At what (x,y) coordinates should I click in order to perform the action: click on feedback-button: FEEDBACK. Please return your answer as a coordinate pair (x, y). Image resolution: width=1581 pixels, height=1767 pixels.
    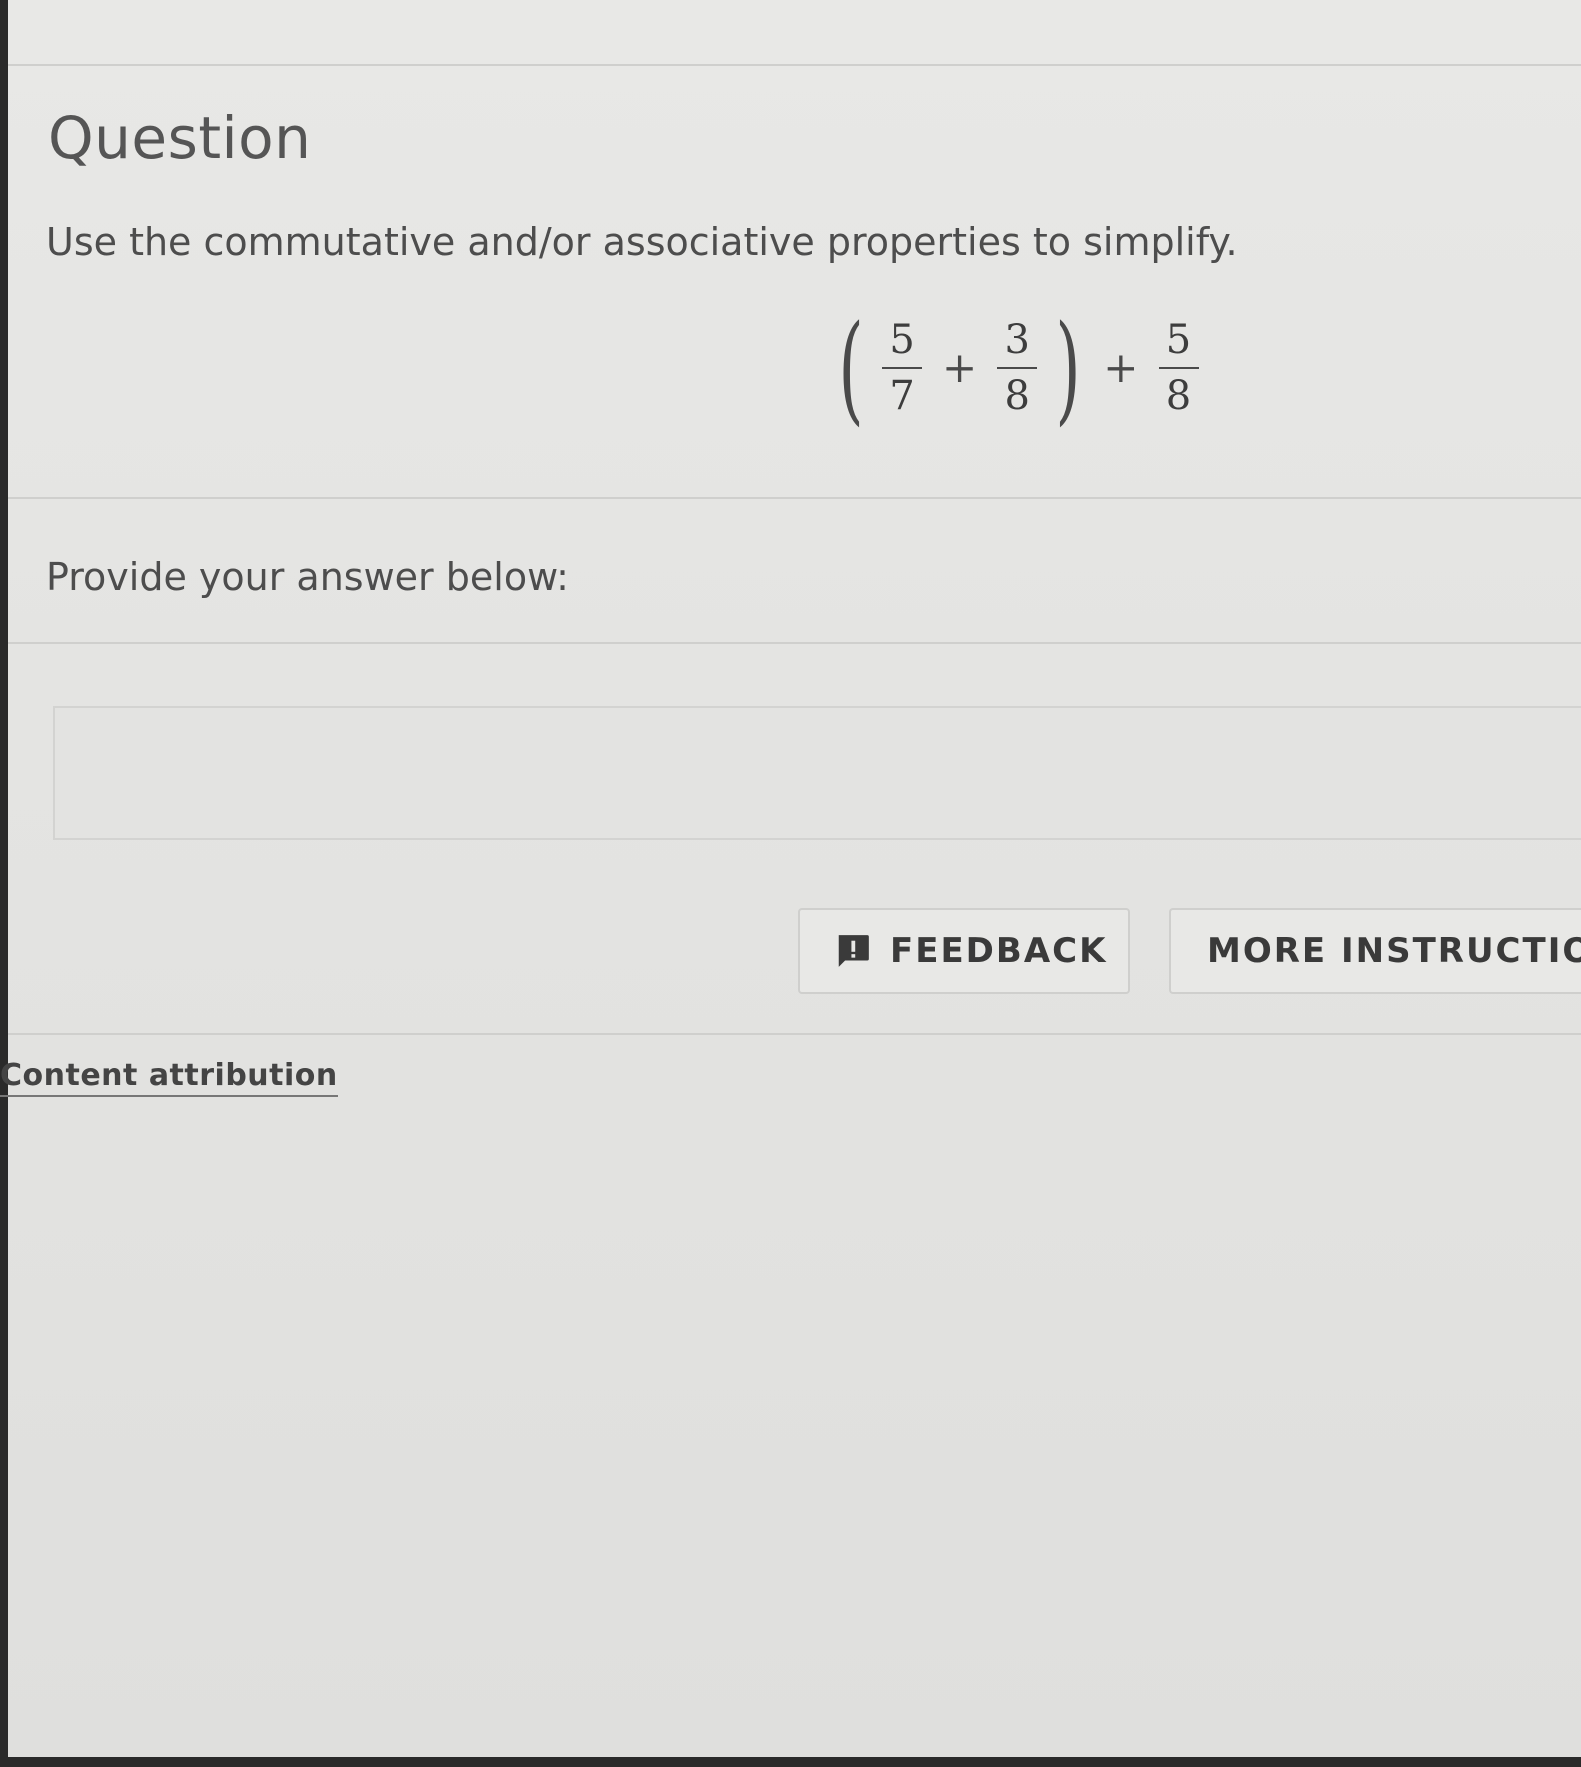
    Looking at the image, I should click on (964, 951).